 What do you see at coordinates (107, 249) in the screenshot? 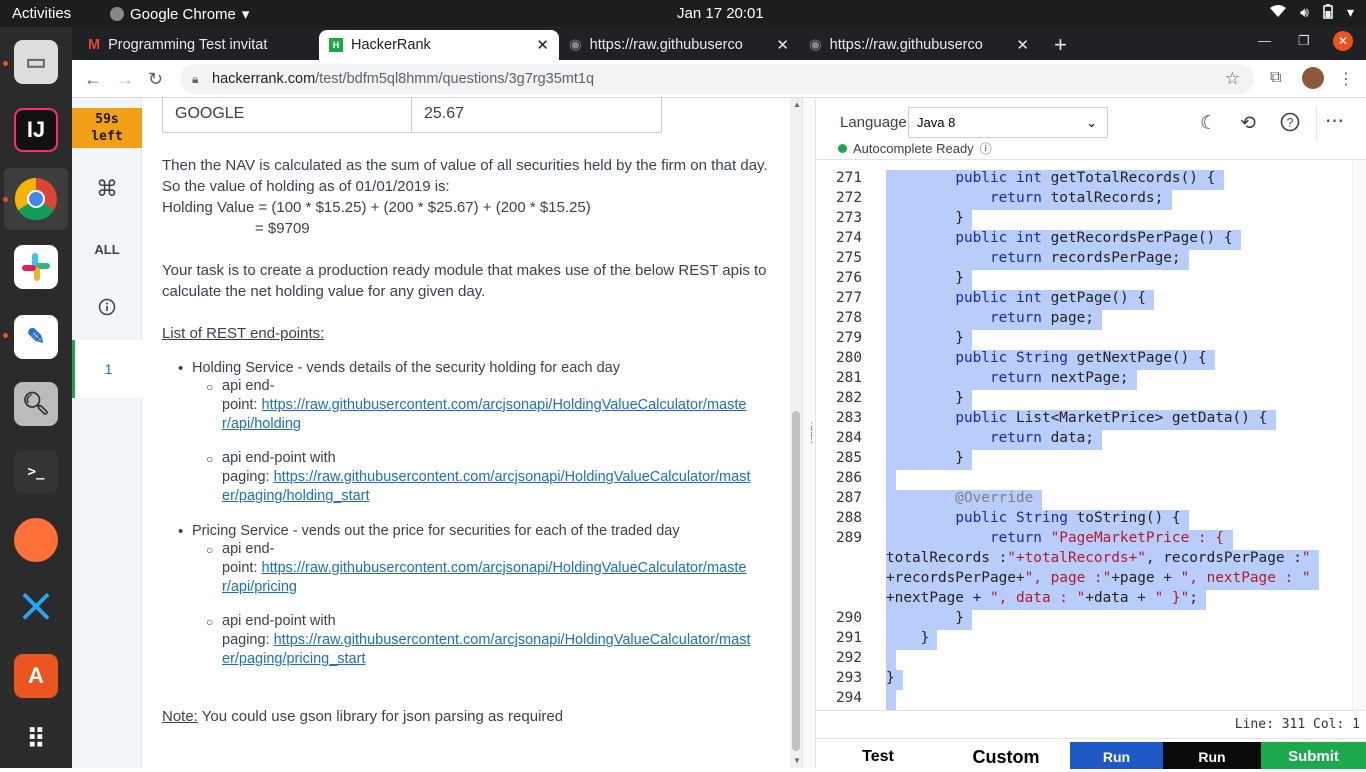
I see `all-questions-button: ALL` at bounding box center [107, 249].